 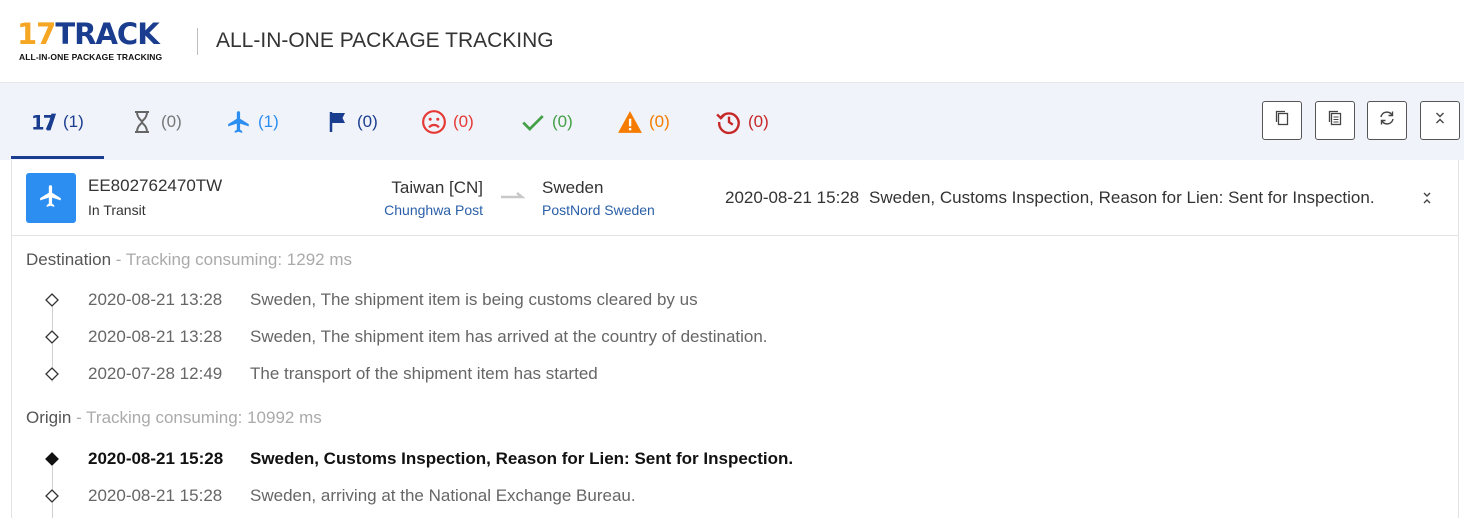 I want to click on origin-section-header: Origin - Tracking consuming: 10992 ms, so click(x=174, y=418).